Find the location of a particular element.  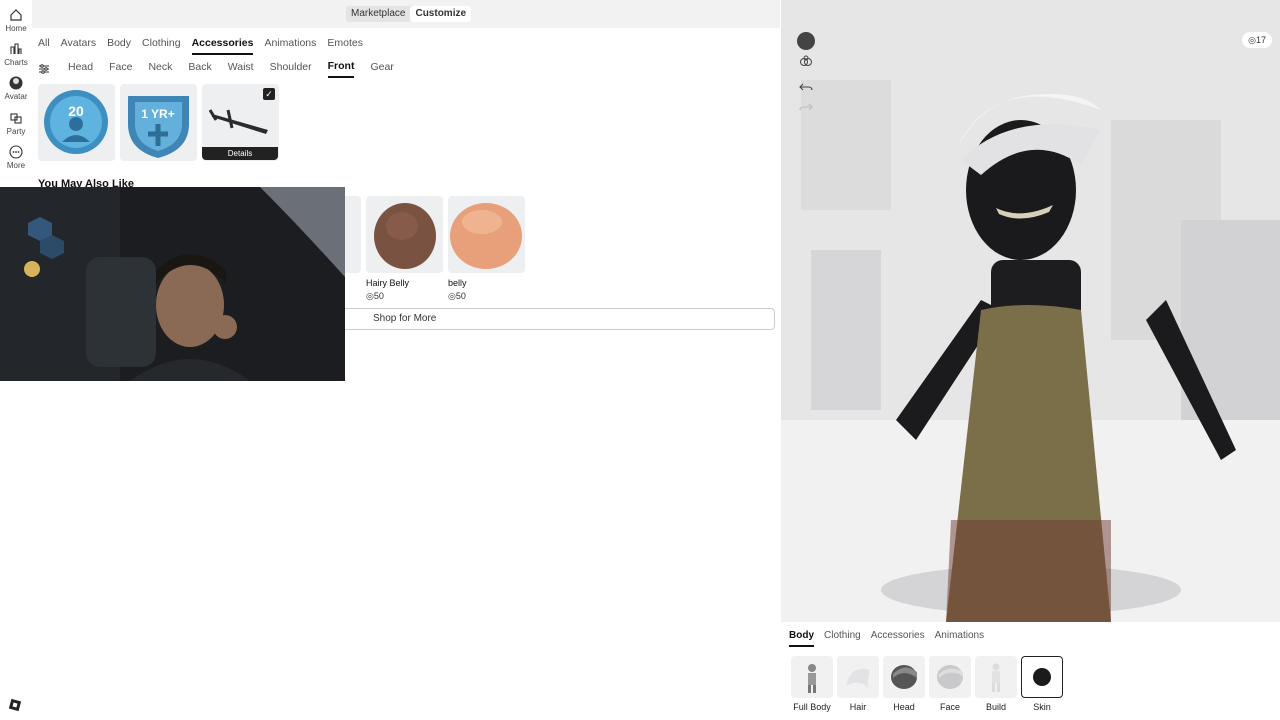

subtab-shoulder: Shoulder is located at coordinates (291, 69).